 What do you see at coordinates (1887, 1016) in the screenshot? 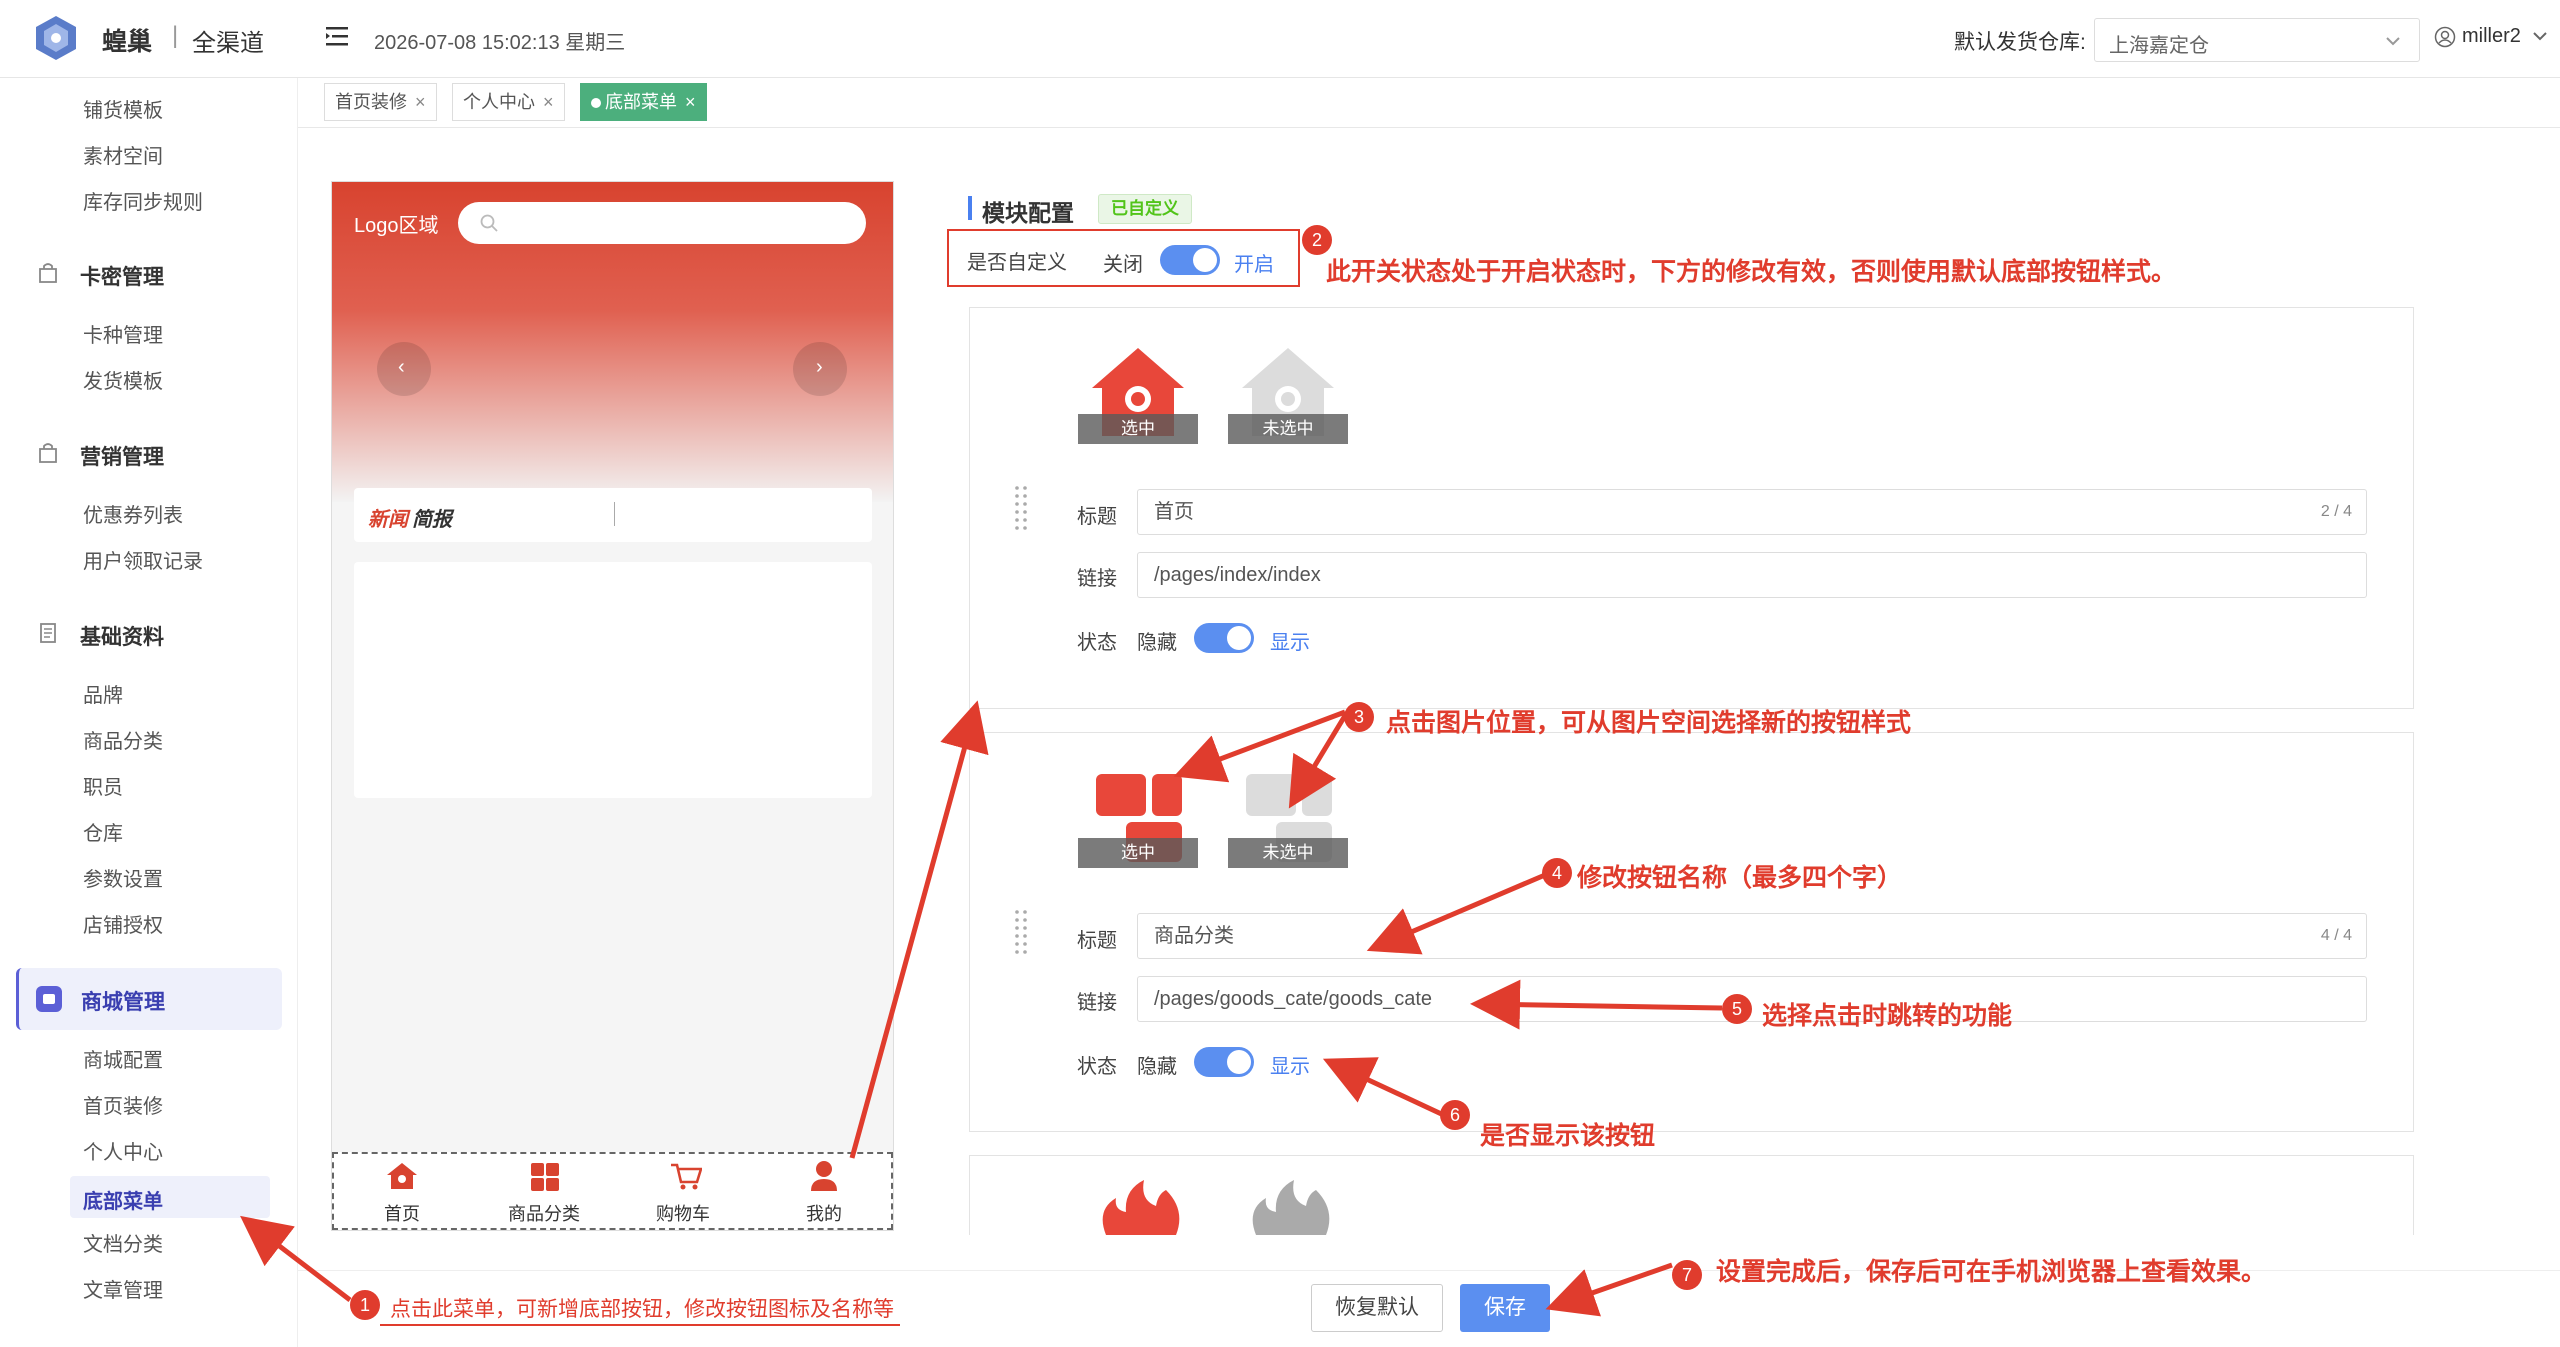
I see `annotation-text-5: 选择点击时跳转的功能` at bounding box center [1887, 1016].